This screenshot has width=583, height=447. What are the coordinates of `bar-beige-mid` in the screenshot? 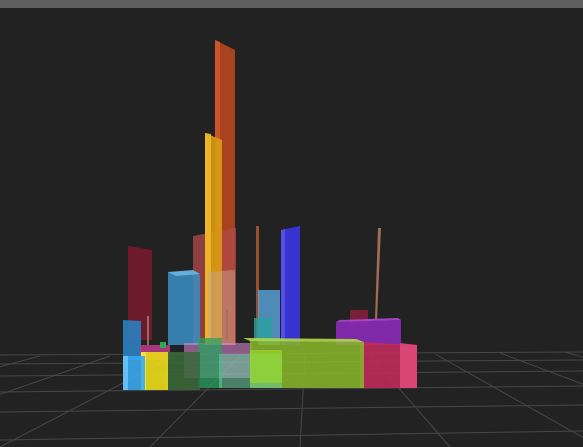 It's located at (221, 307).